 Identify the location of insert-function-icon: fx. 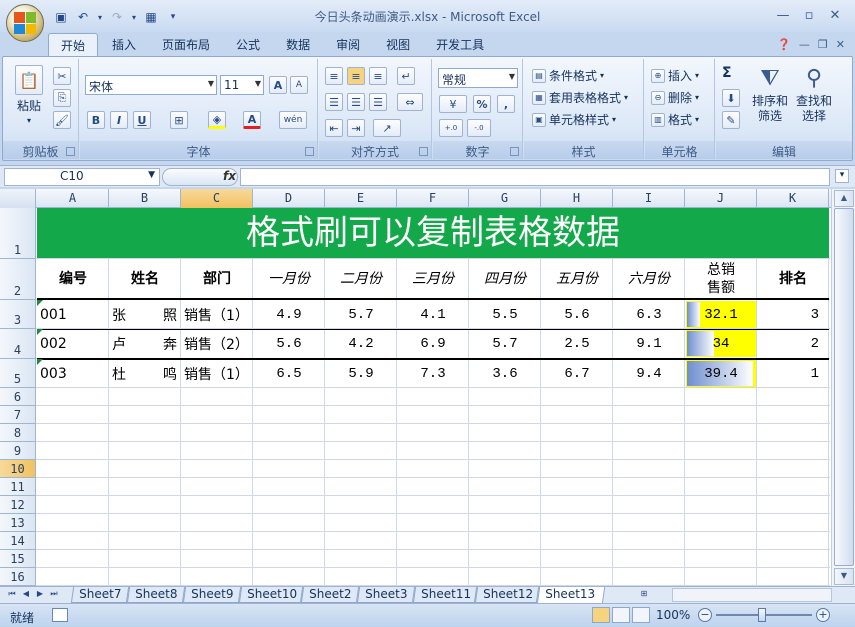
(229, 176).